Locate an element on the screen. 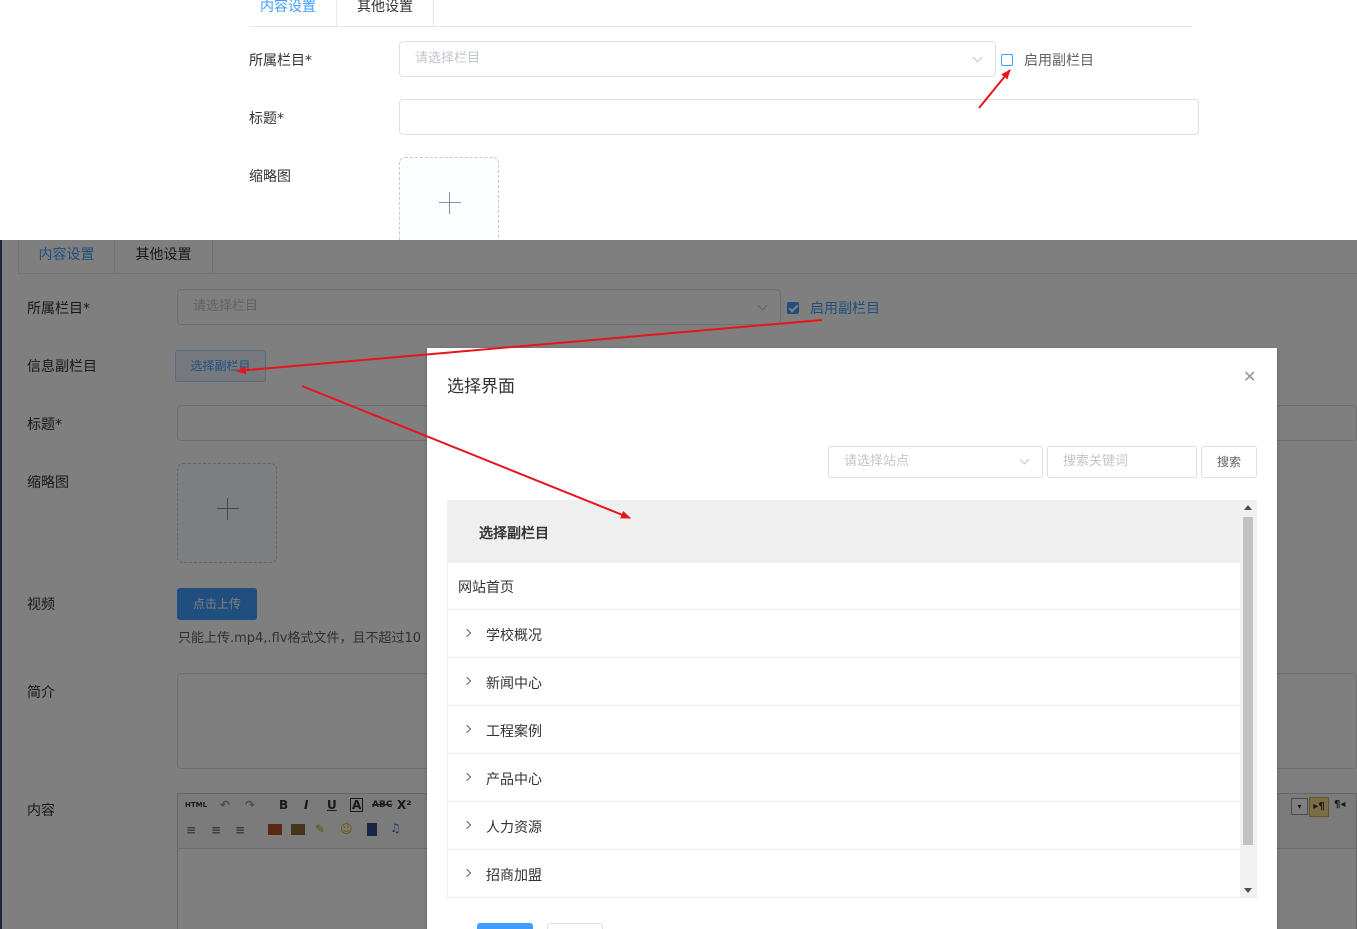  arrow-to-checkbox is located at coordinates (994, 89).